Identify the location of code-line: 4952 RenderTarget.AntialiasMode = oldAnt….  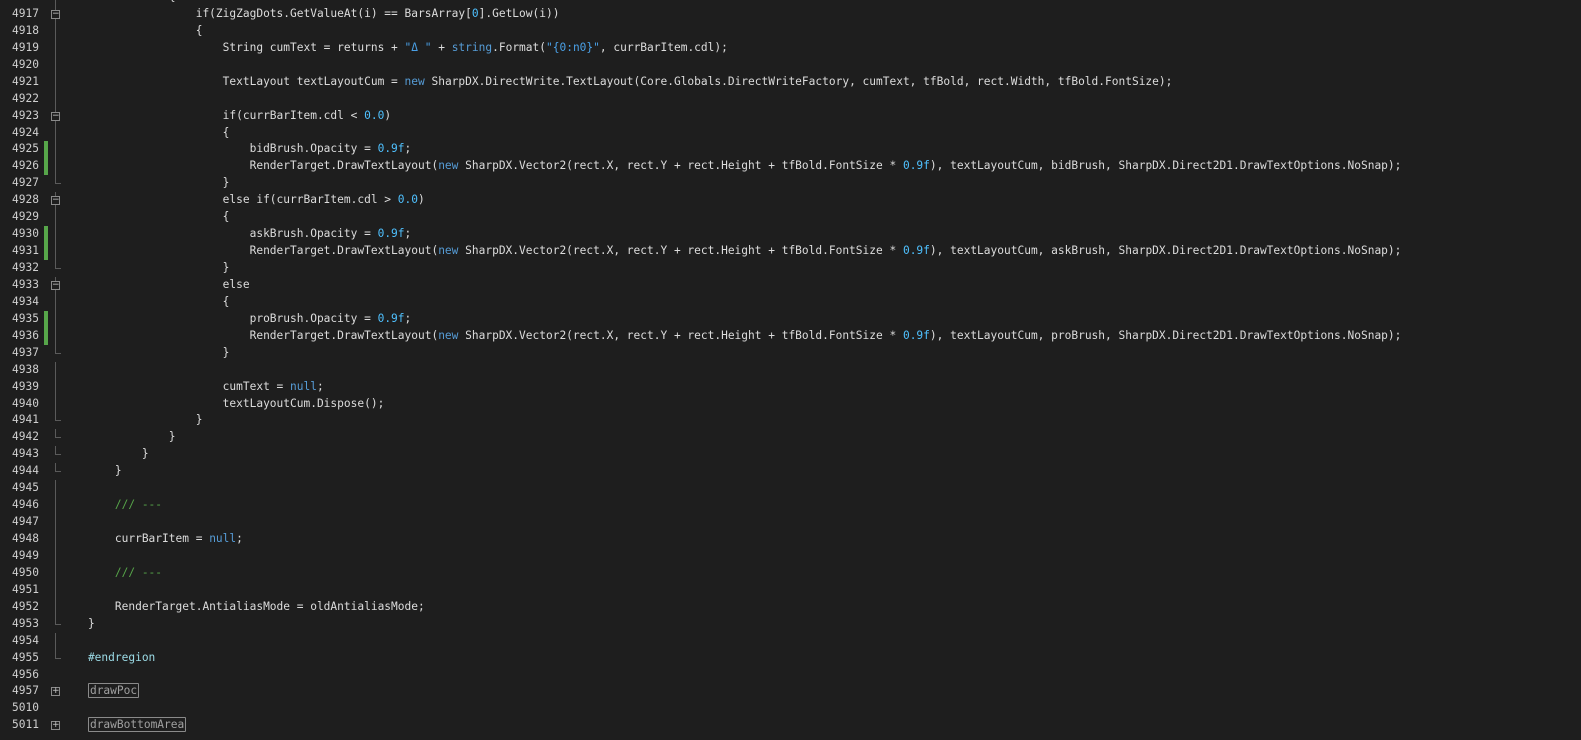
(790, 607).